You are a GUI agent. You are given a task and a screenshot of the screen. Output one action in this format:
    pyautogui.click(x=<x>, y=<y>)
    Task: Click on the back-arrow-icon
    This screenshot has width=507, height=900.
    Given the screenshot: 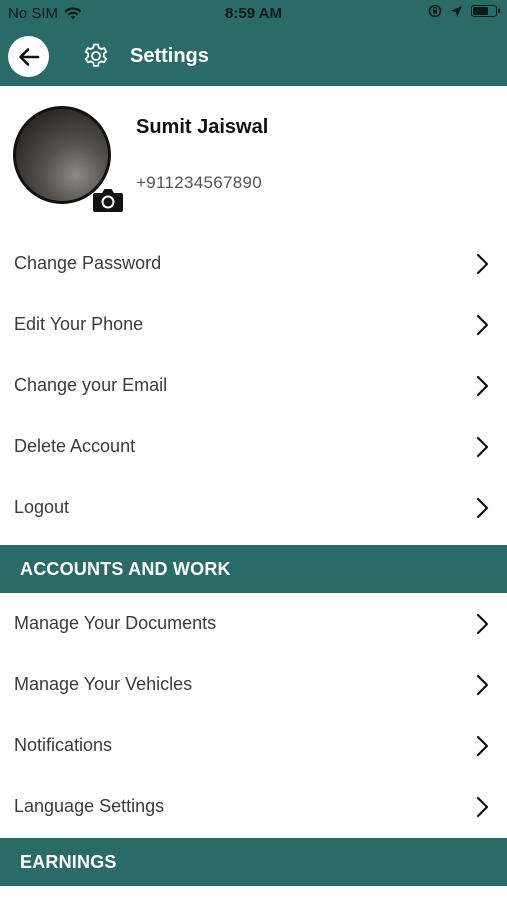 What is the action you would take?
    pyautogui.click(x=28, y=56)
    